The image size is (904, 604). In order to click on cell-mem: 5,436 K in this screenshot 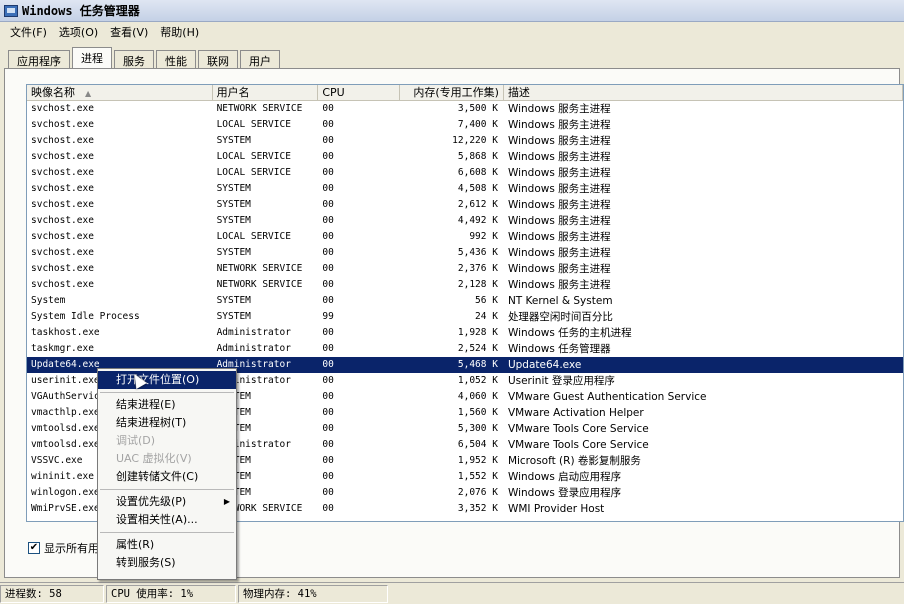, I will do `click(477, 252)`.